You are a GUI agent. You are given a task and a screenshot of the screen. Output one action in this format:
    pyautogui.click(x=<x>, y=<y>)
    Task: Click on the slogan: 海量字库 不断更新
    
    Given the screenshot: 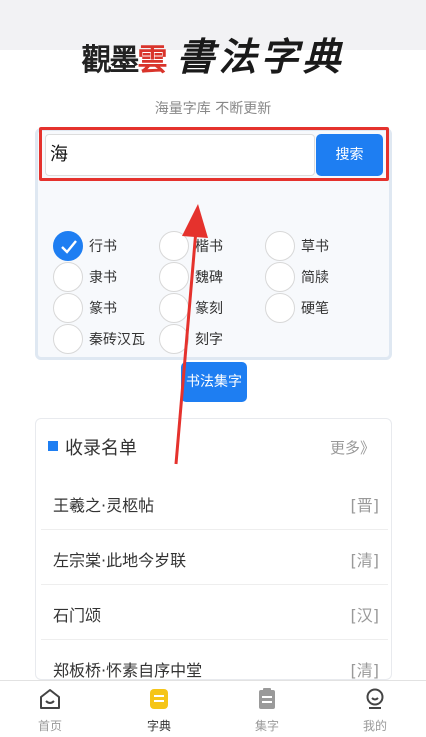 What is the action you would take?
    pyautogui.click(x=213, y=109)
    